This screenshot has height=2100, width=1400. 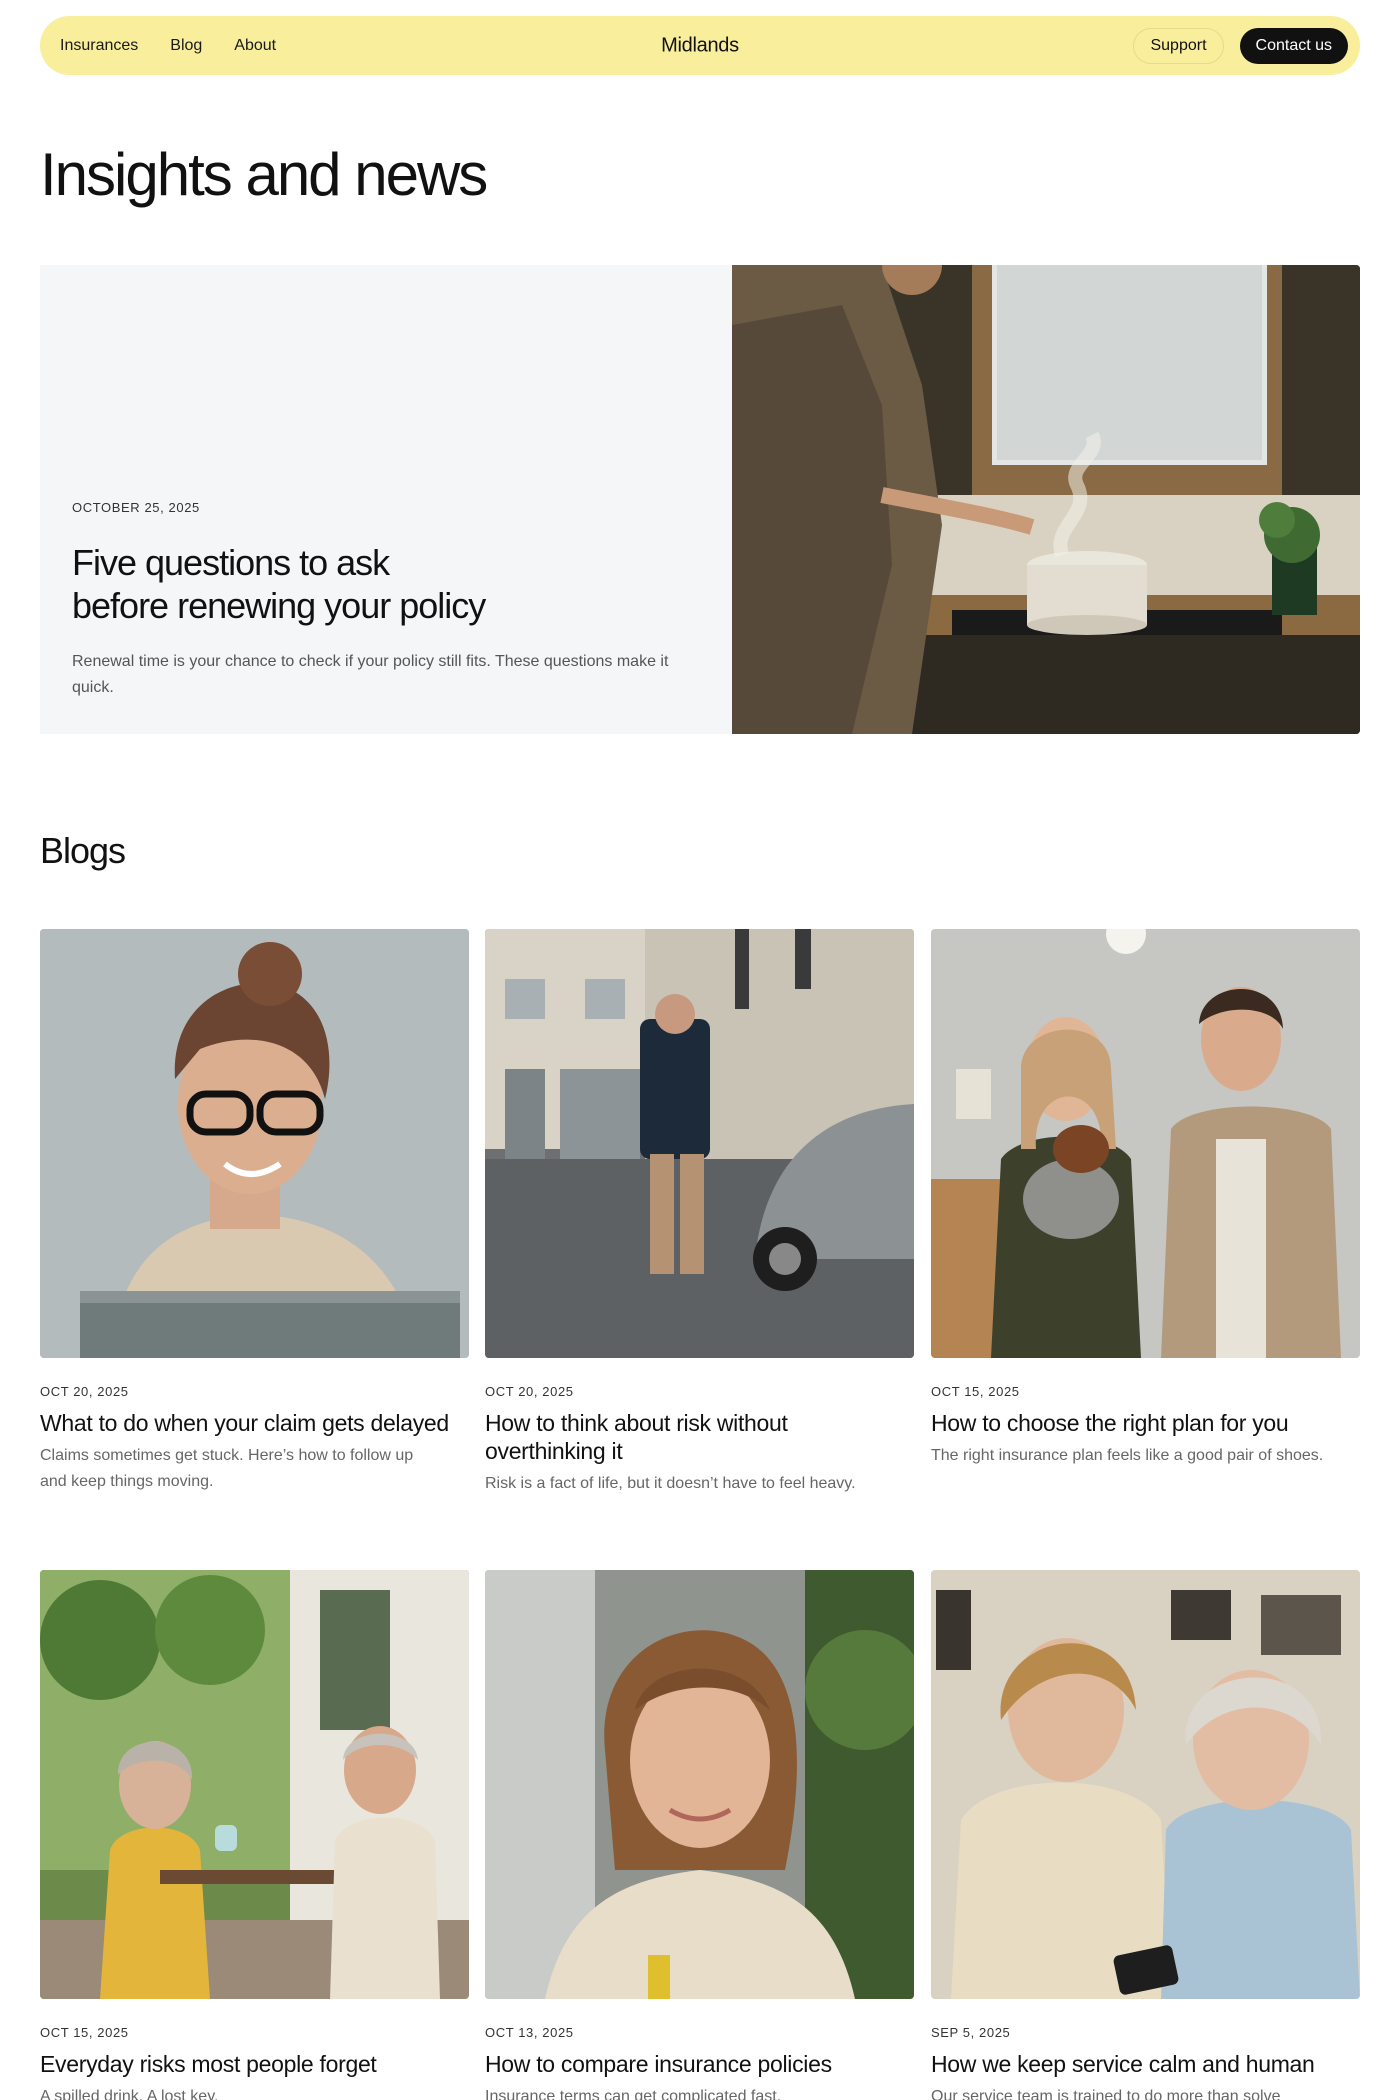 I want to click on blog-photo-couple-porch, so click(x=254, y=1784).